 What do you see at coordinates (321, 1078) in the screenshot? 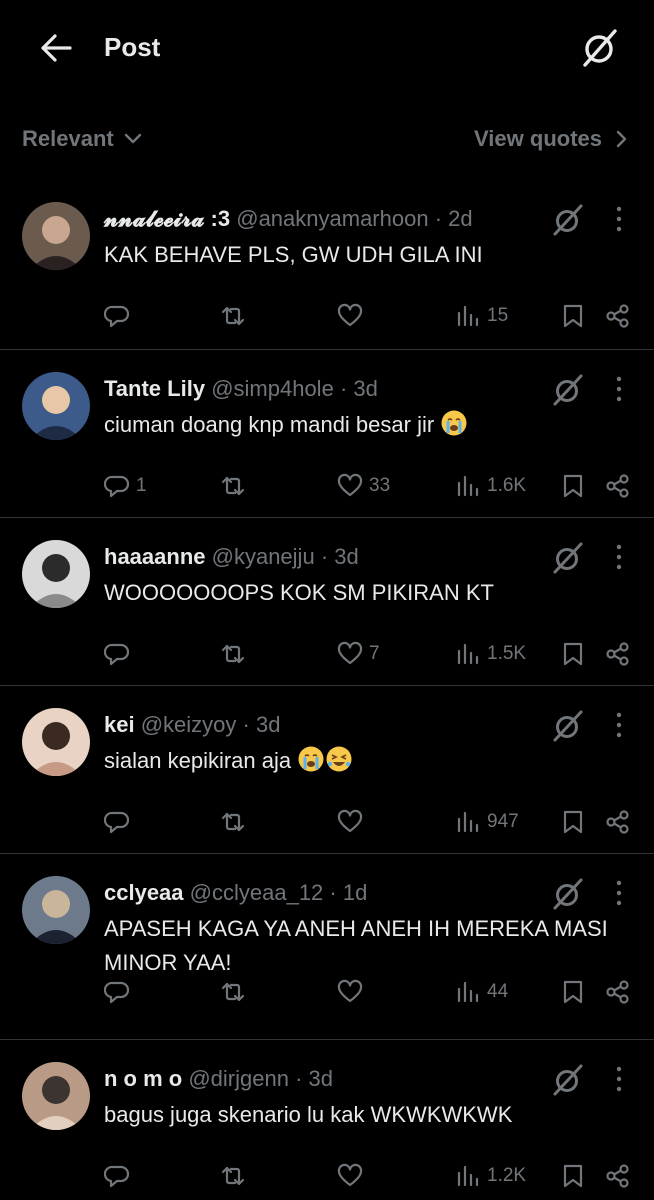
I see `post-time: 3d` at bounding box center [321, 1078].